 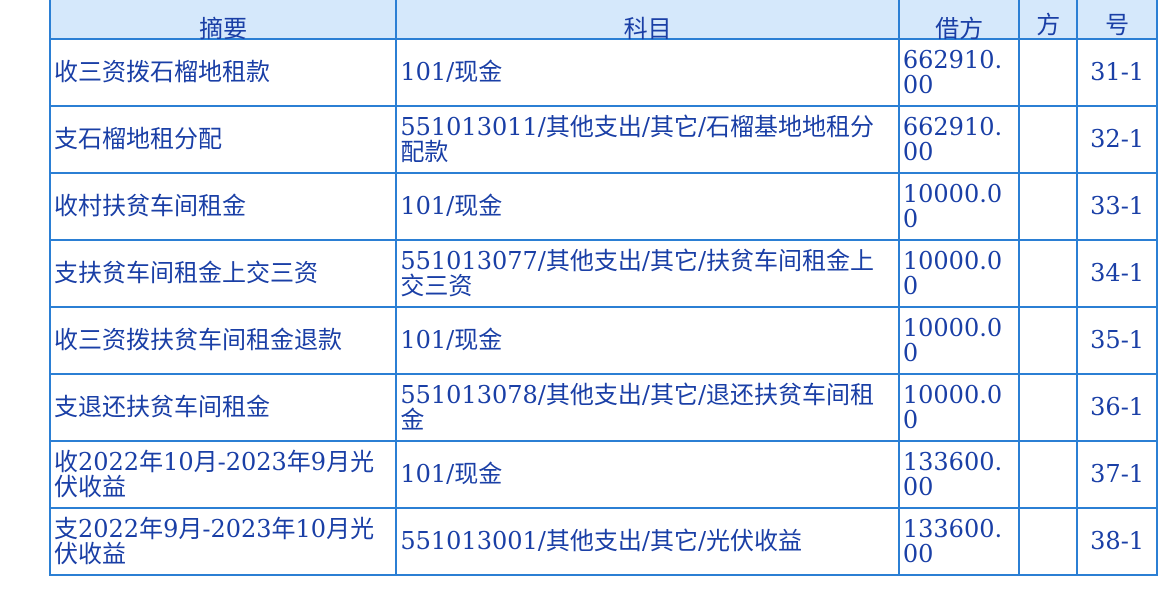 What do you see at coordinates (959, 21) in the screenshot?
I see `header-amount: 借方` at bounding box center [959, 21].